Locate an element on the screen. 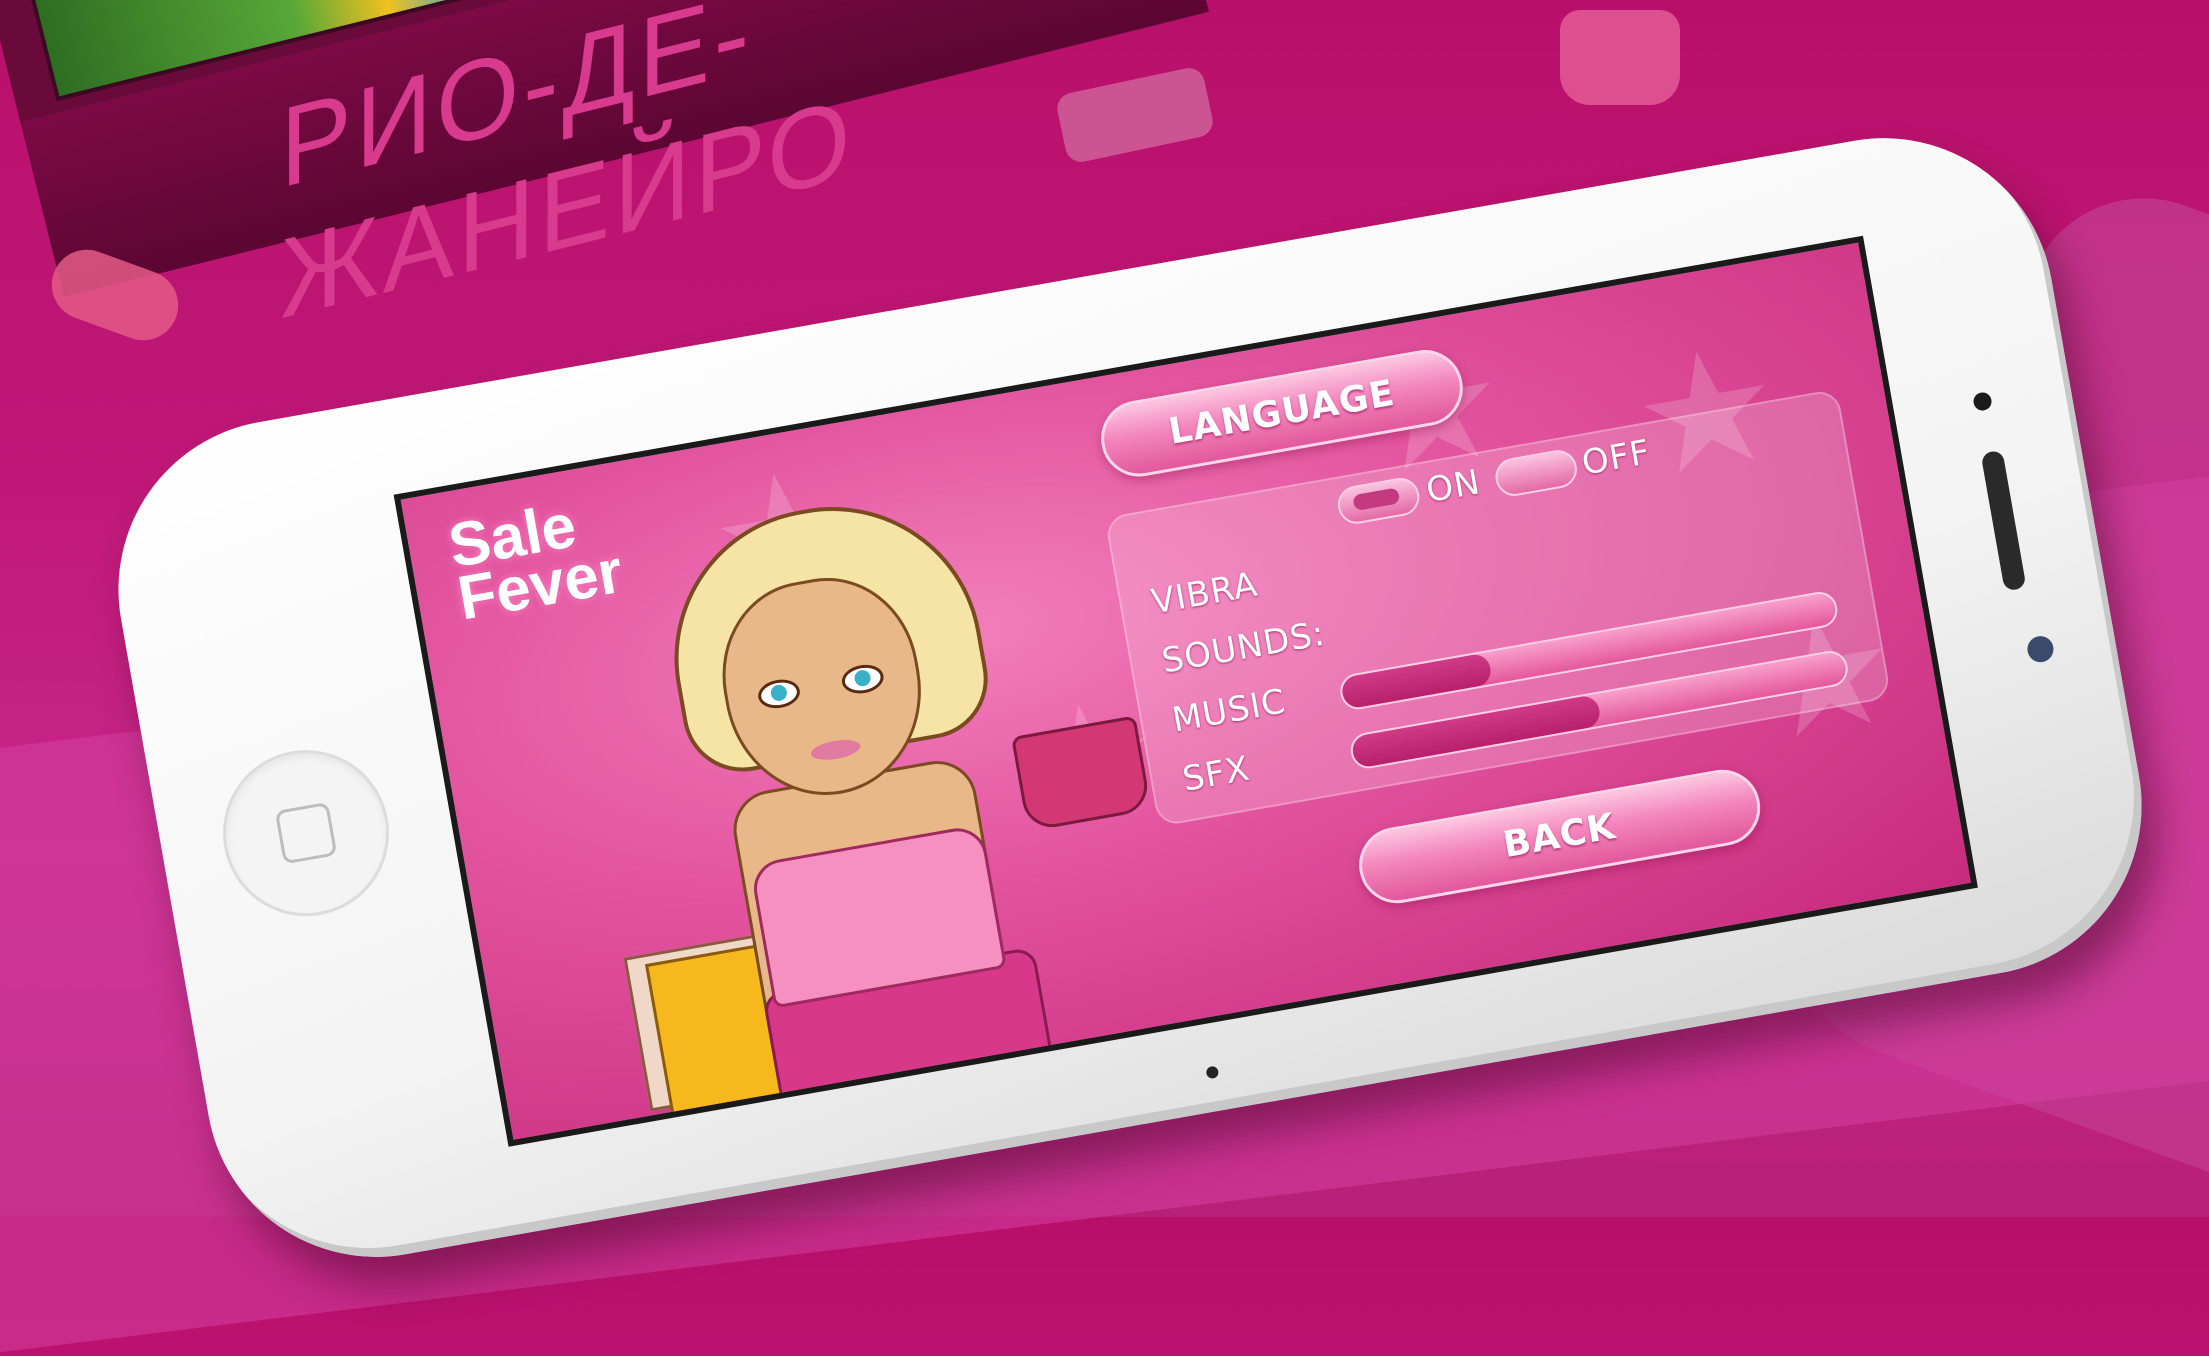 The image size is (2209, 1356). home-button is located at coordinates (306, 833).